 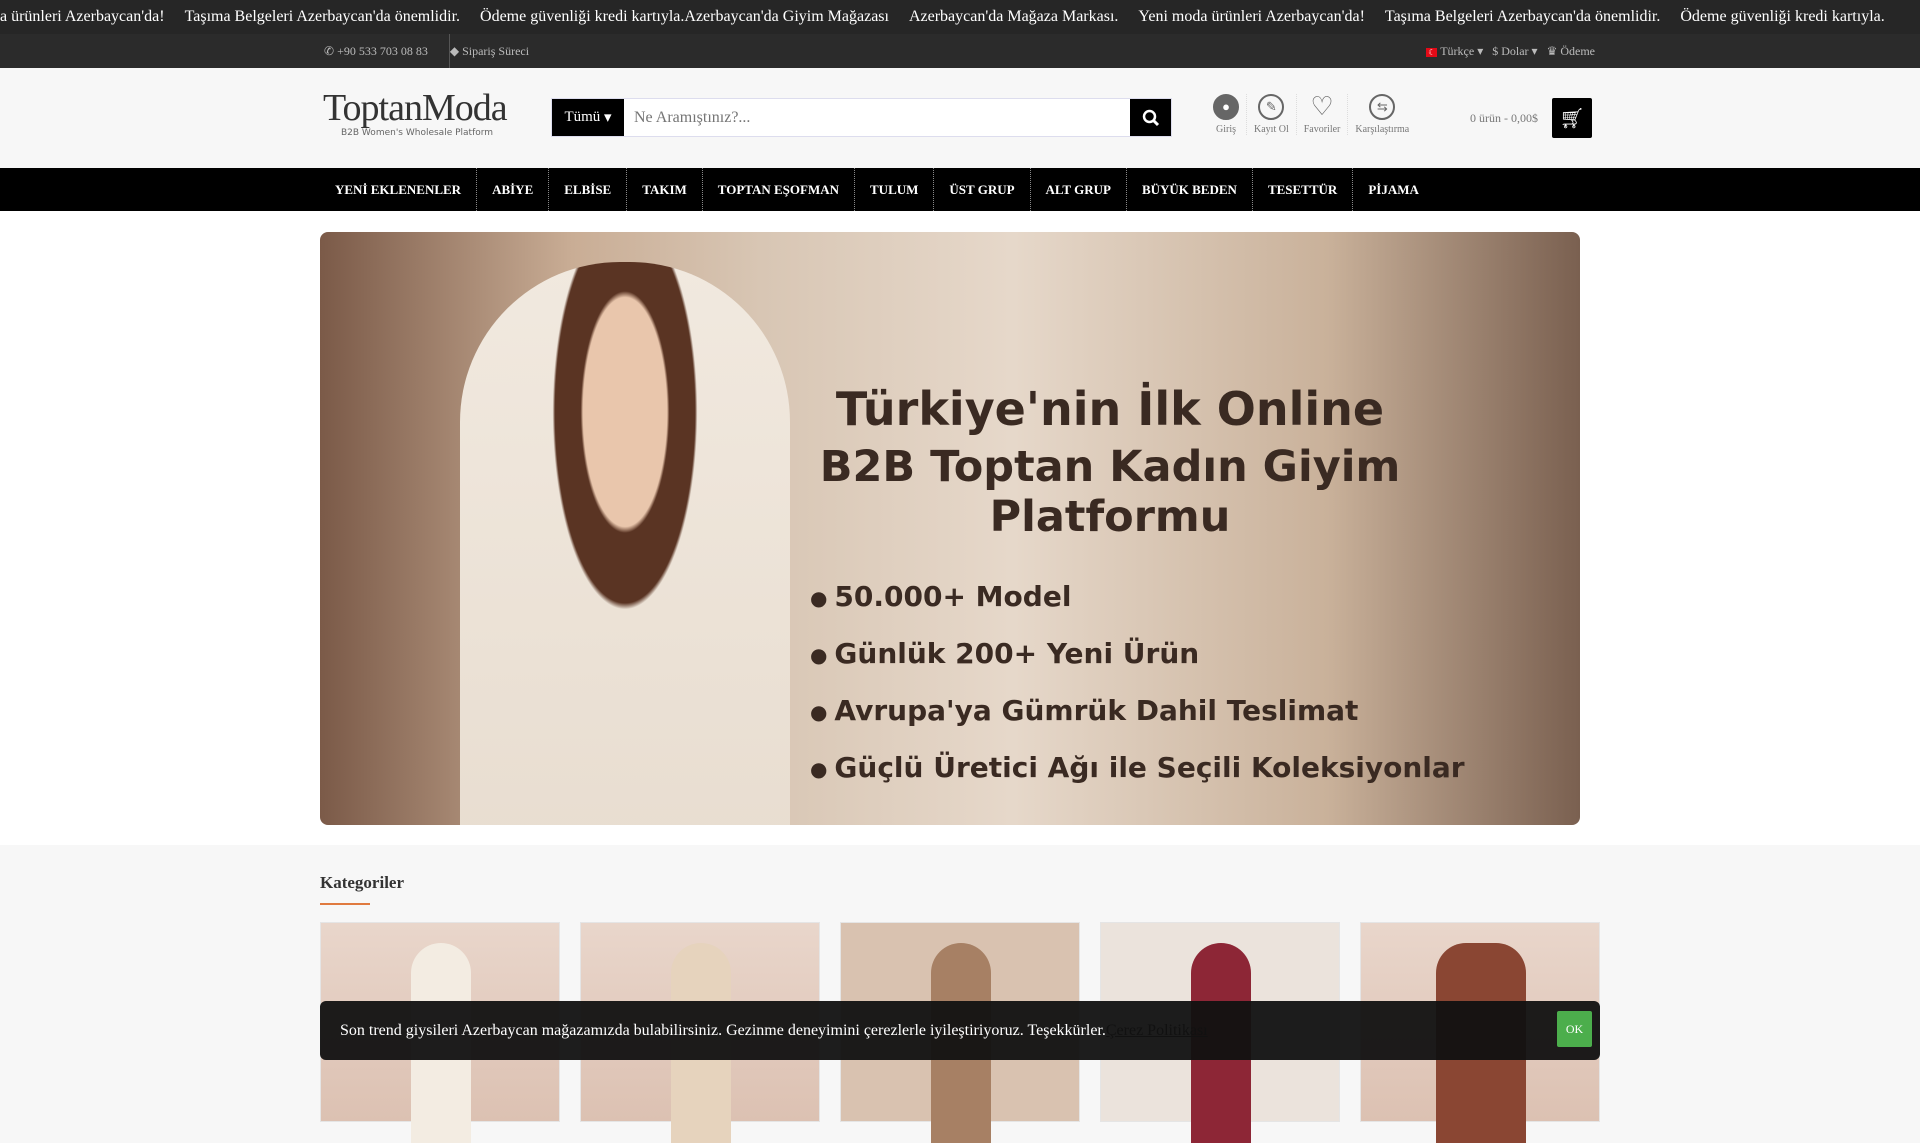 What do you see at coordinates (382, 51) in the screenshot?
I see `phone-number: +90 533 703 08 83` at bounding box center [382, 51].